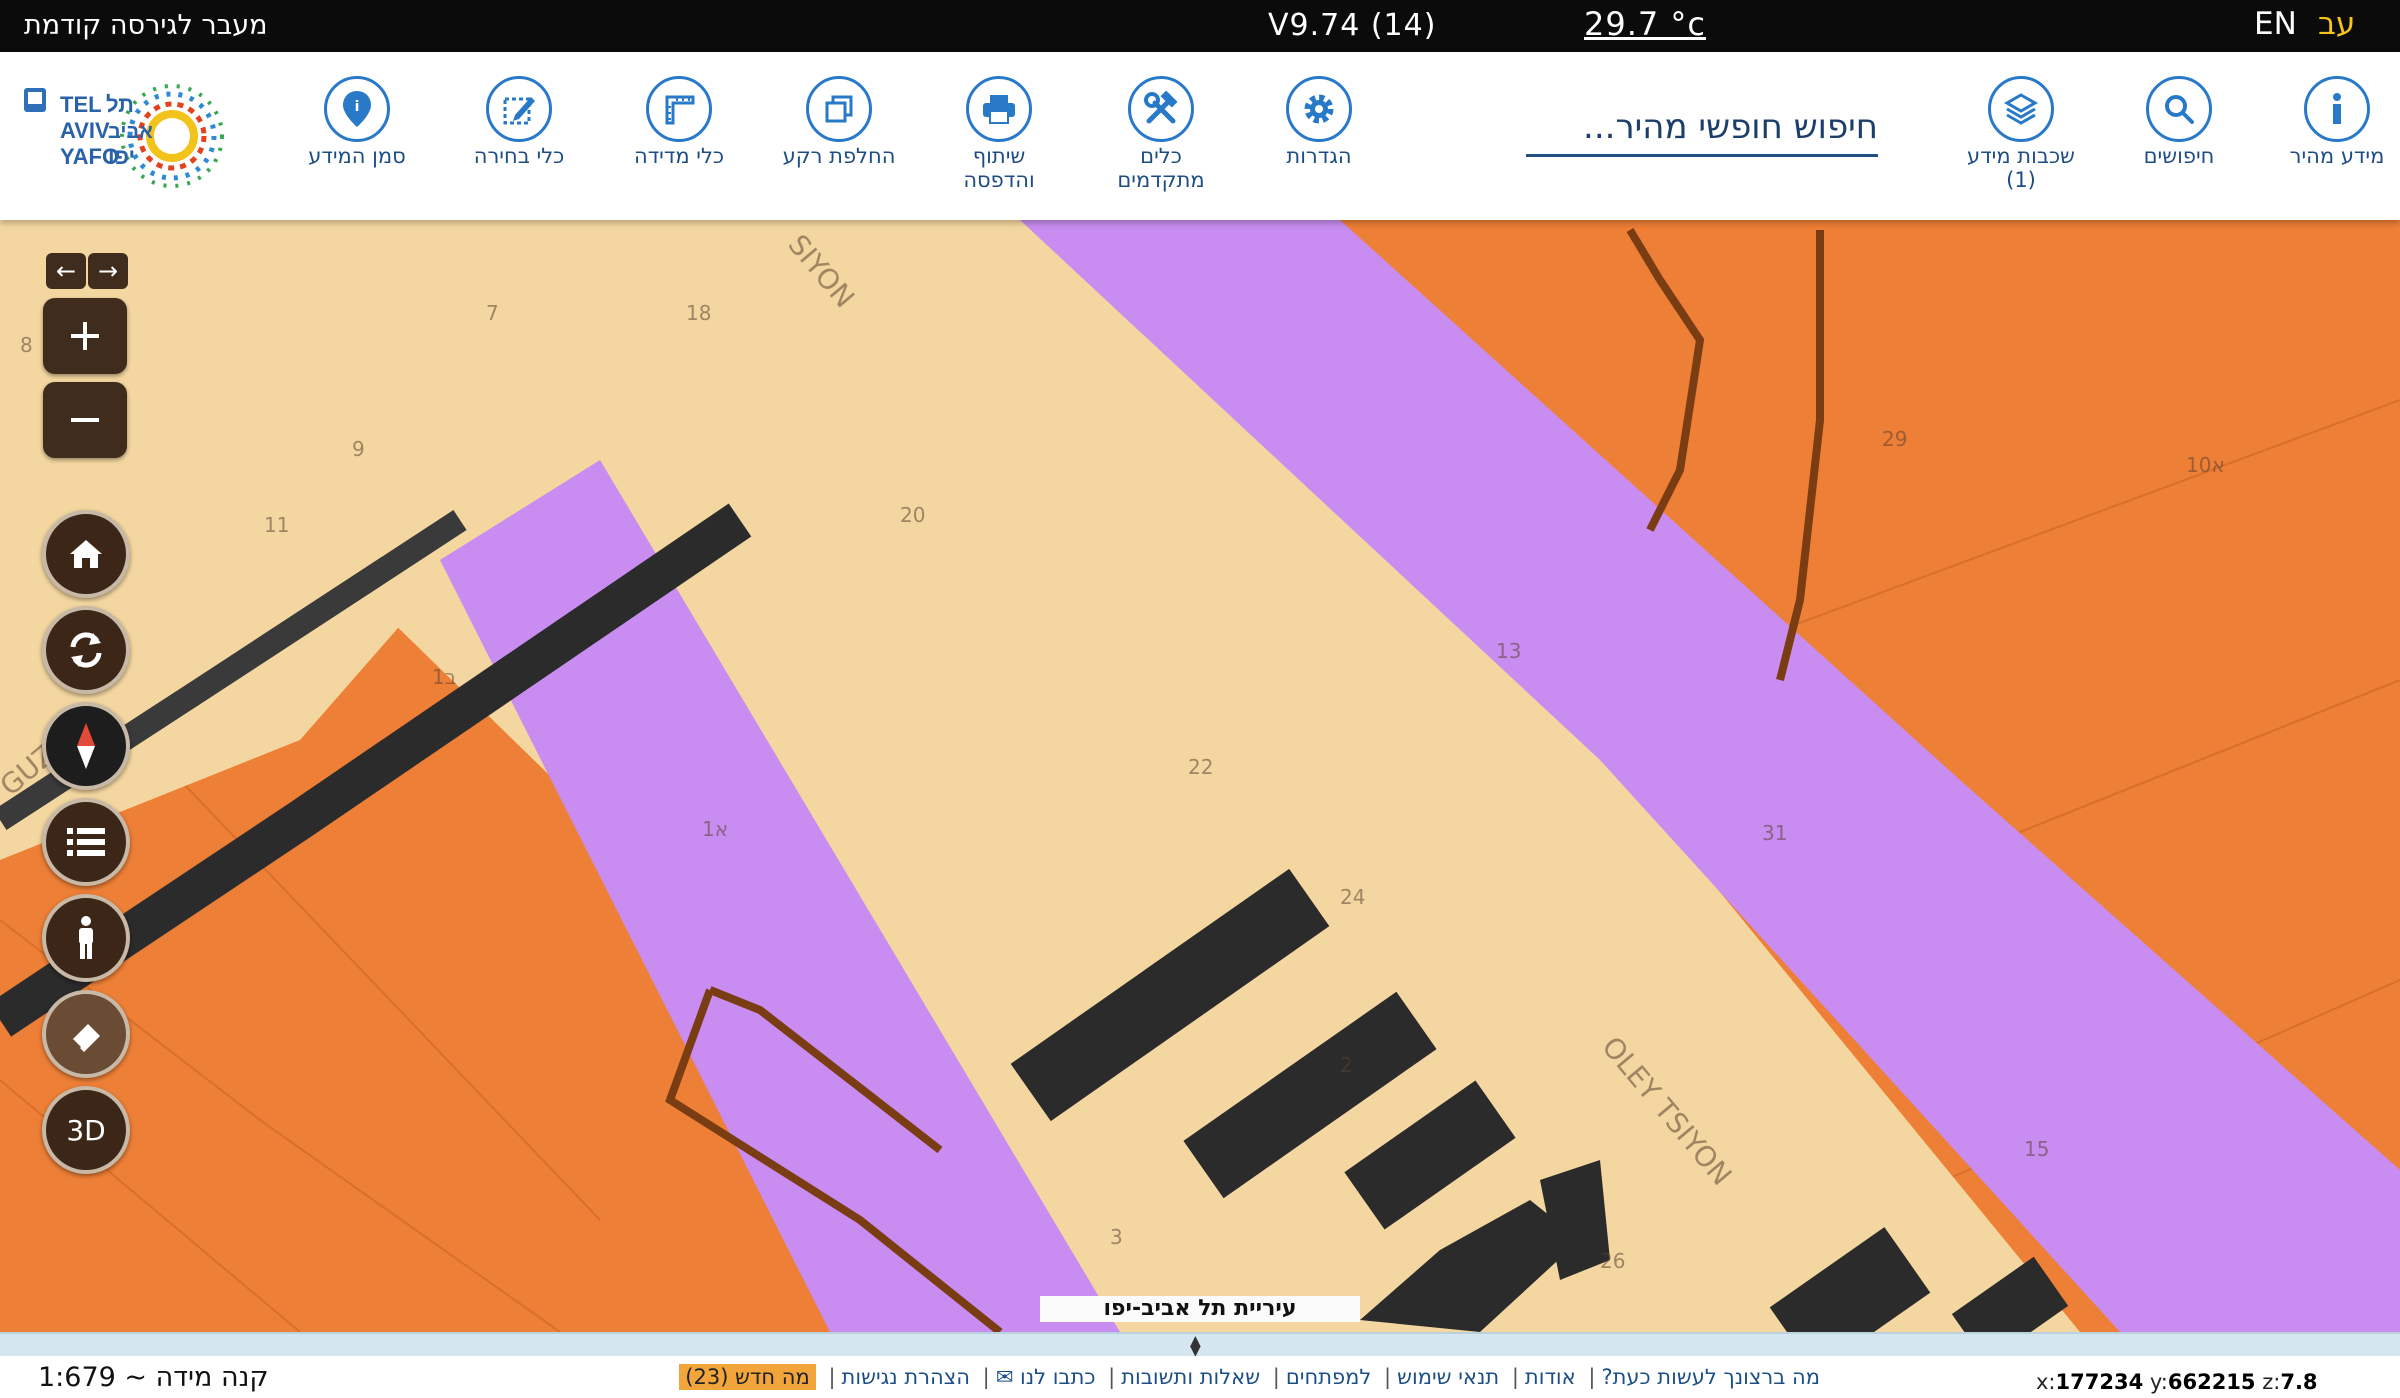 The image size is (2400, 1398). I want to click on house-number-label: 3, so click(1116, 1237).